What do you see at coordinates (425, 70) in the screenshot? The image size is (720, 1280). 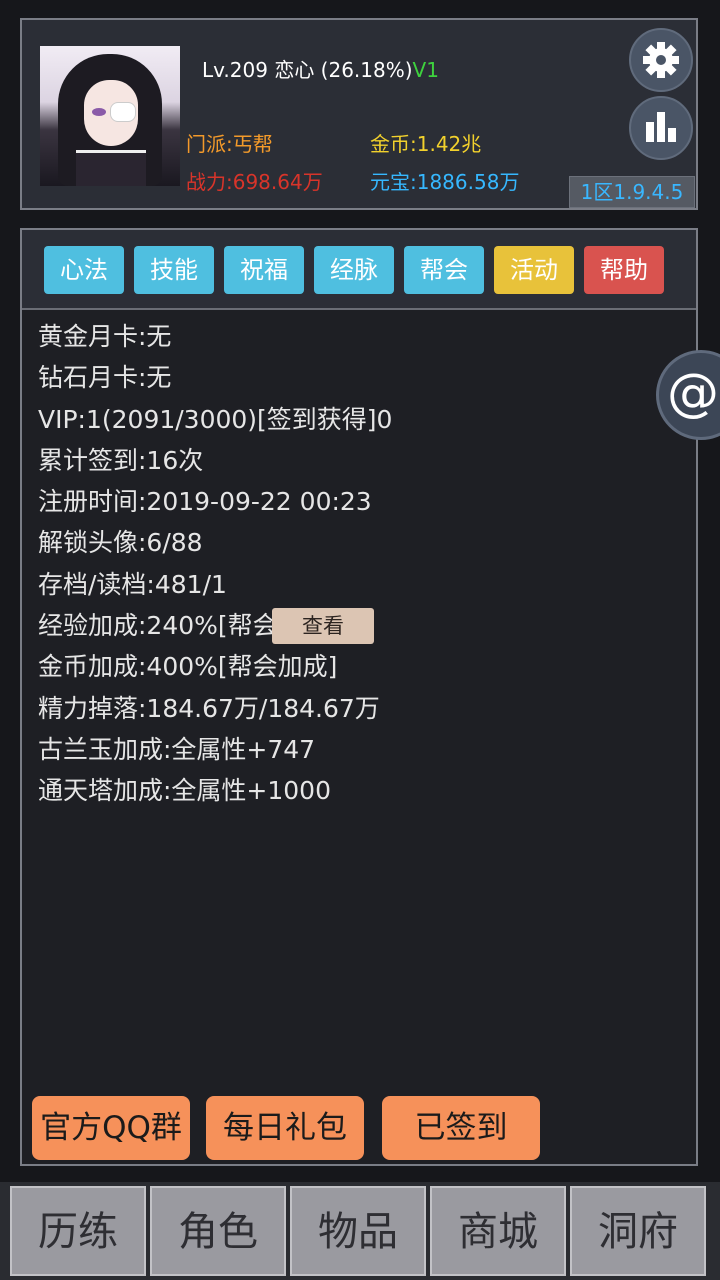 I see `vip-badge: V1` at bounding box center [425, 70].